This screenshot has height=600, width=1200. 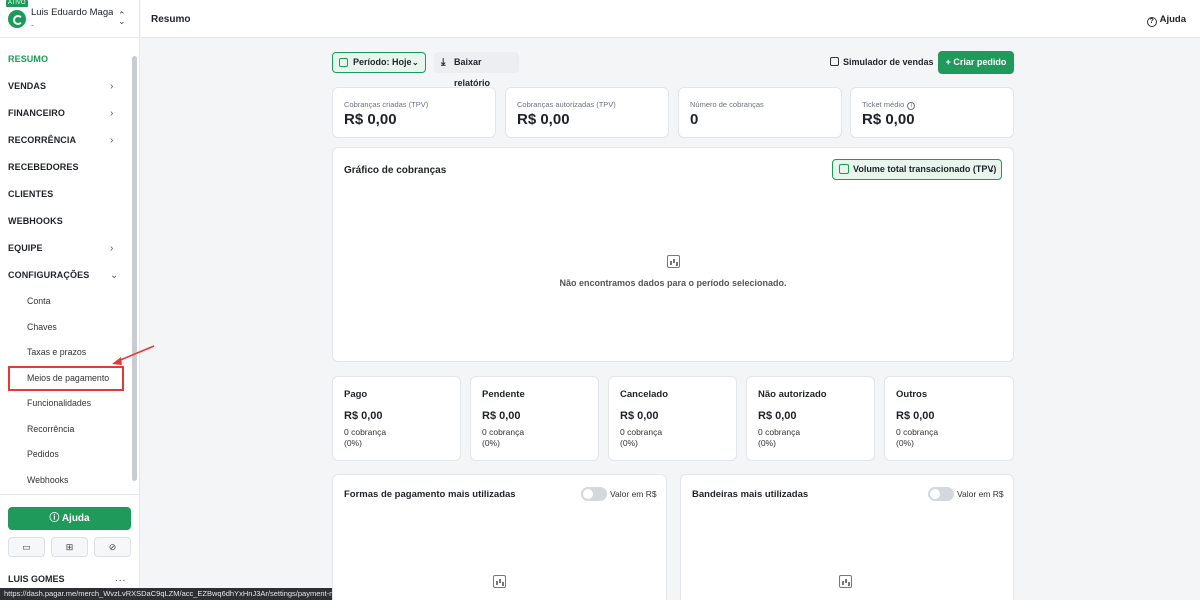 I want to click on kpi-card: Ticket médio i R$ 0,00, so click(x=932, y=112).